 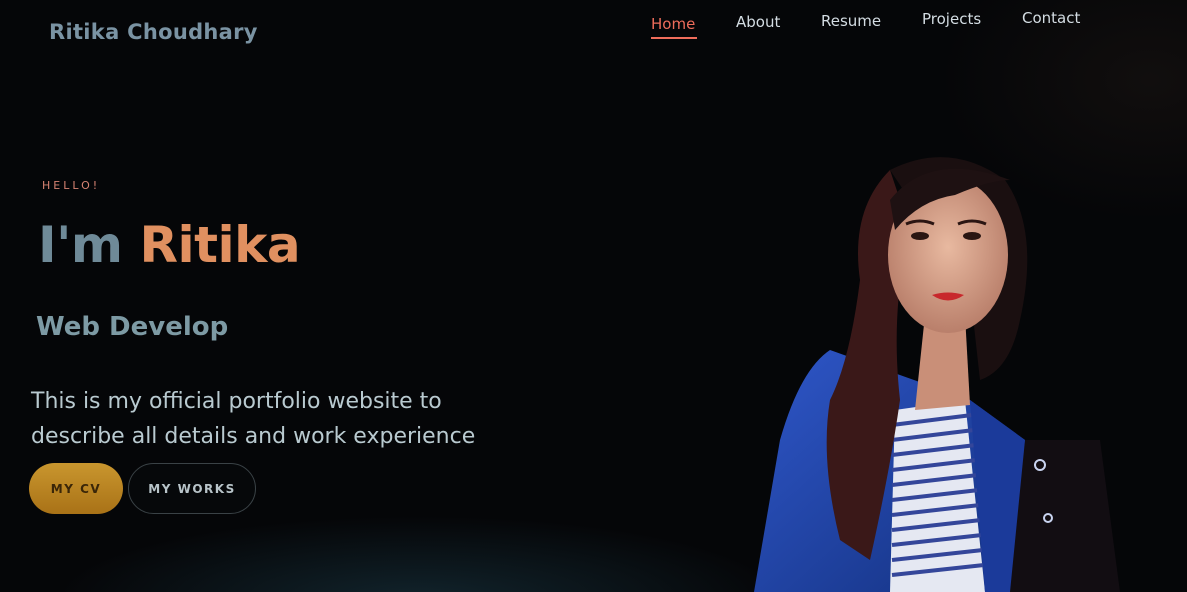 What do you see at coordinates (71, 185) in the screenshot?
I see `hero-greeting: HELLO!` at bounding box center [71, 185].